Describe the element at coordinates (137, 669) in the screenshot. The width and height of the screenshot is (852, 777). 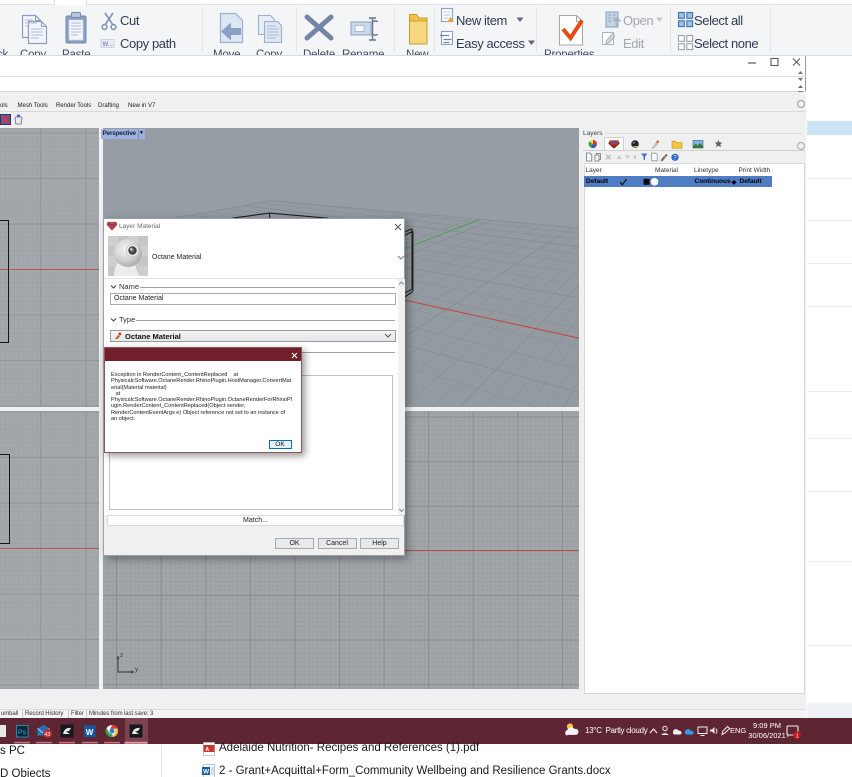
I see `svg-text: y` at that location.